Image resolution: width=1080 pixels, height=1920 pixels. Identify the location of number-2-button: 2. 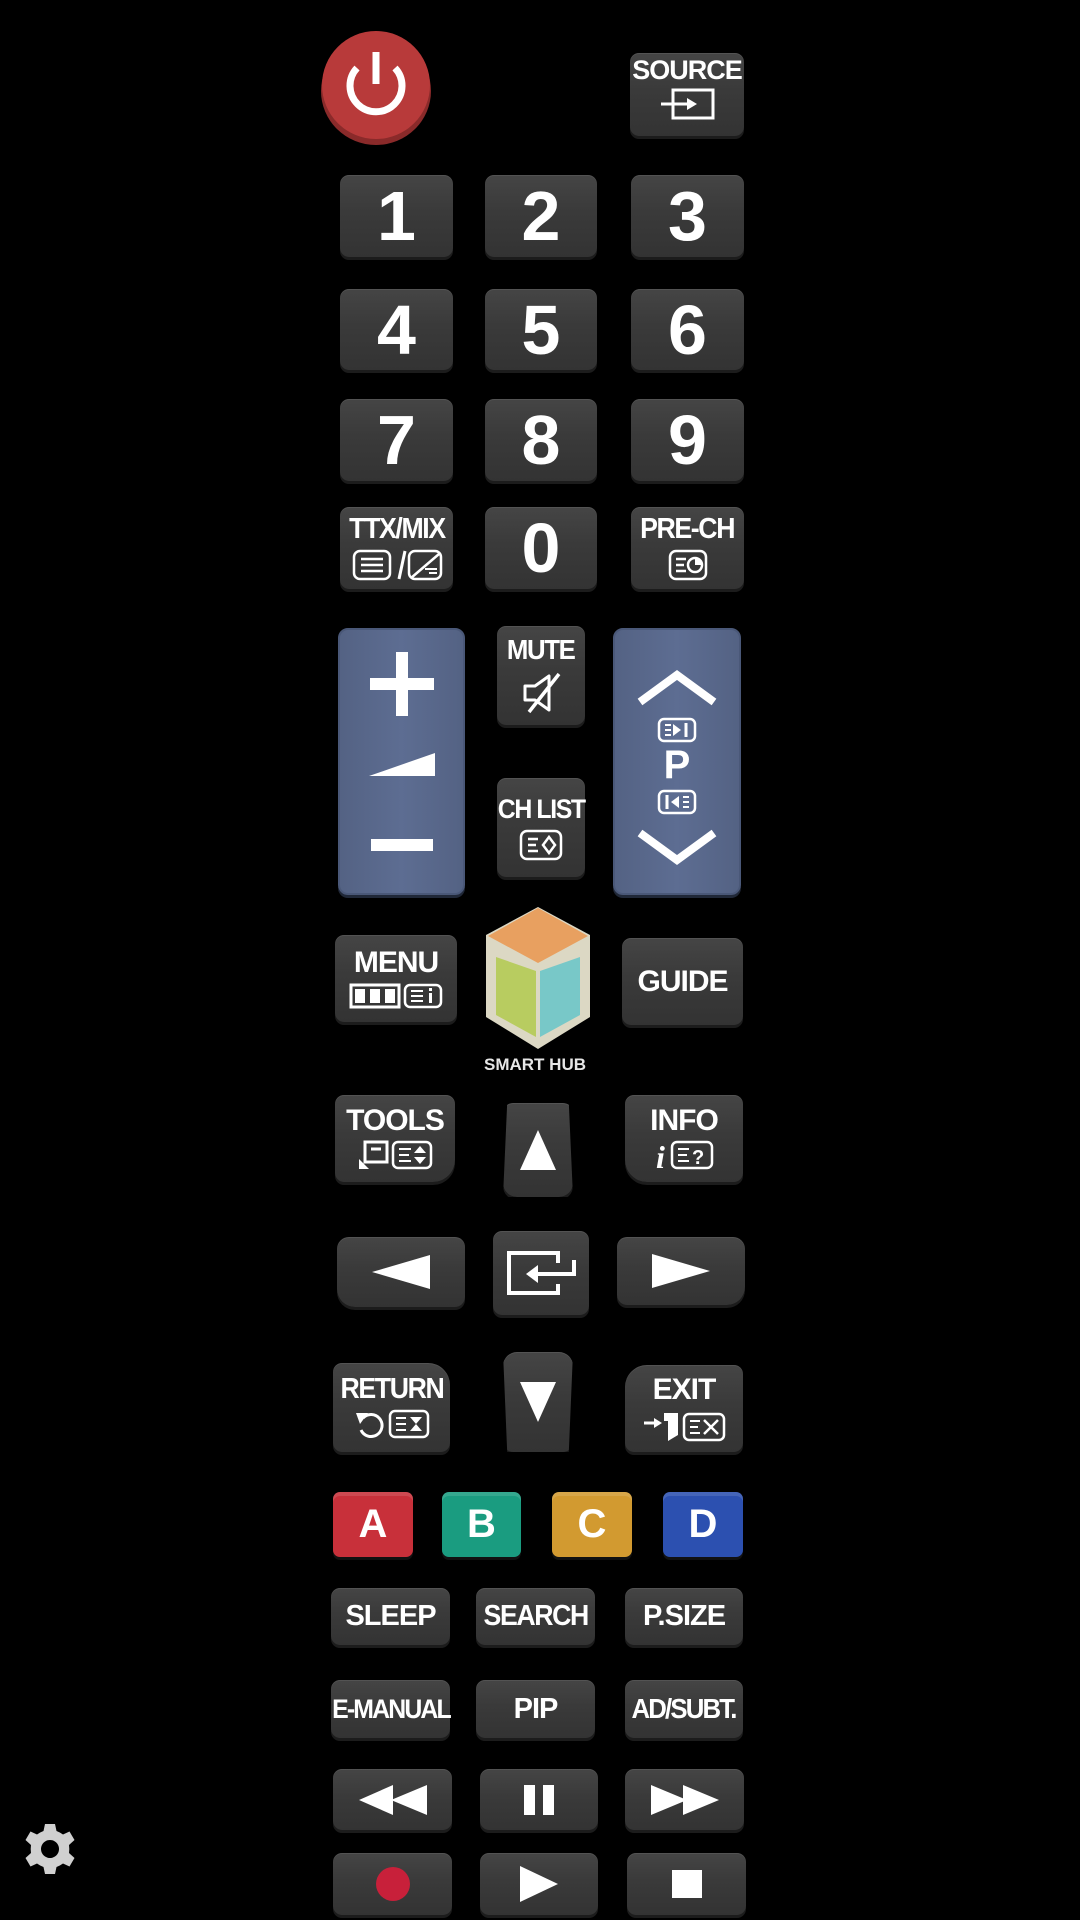
(541, 216).